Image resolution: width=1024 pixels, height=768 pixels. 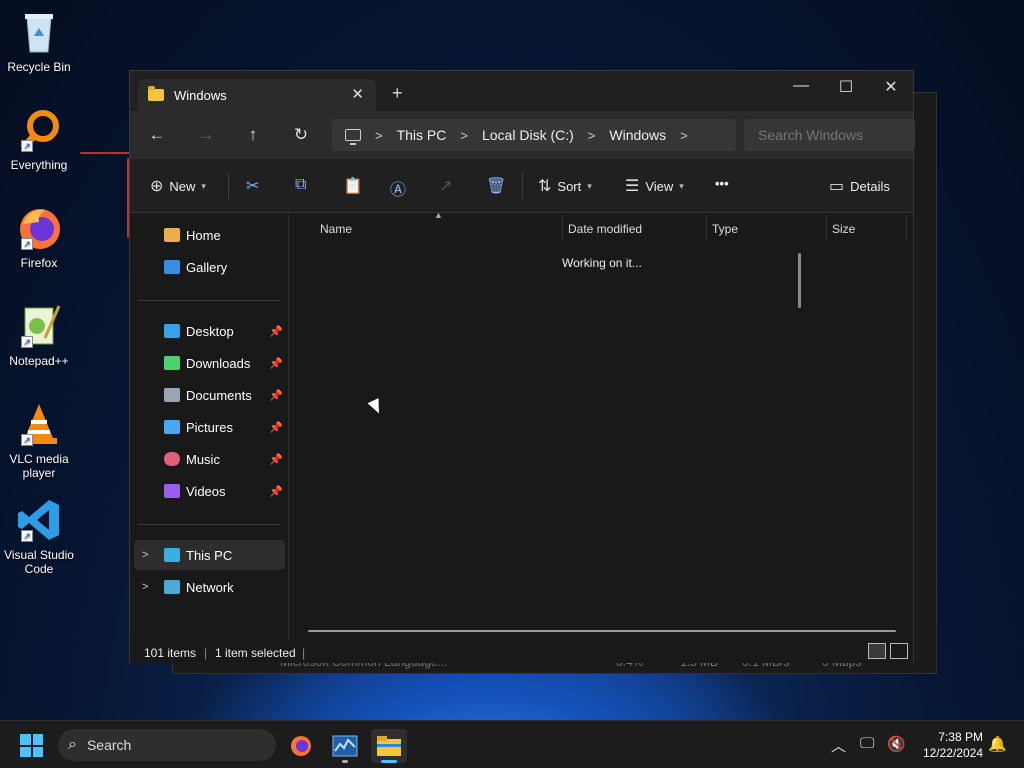 What do you see at coordinates (209, 491) in the screenshot?
I see `sidebar-item-videos: Videos 📌` at bounding box center [209, 491].